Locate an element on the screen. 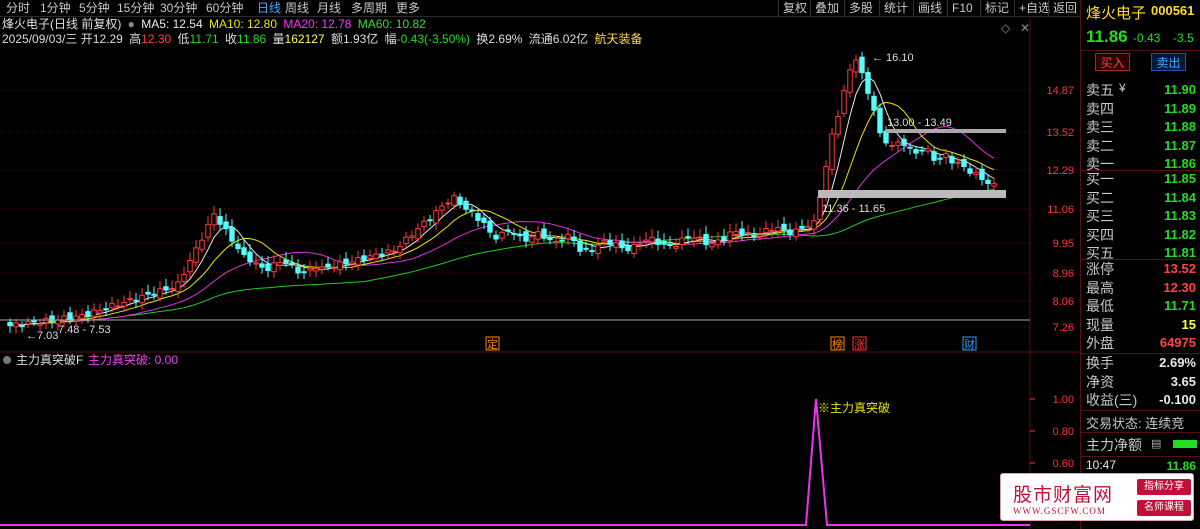  close-value: 11.86 is located at coordinates (252, 39).